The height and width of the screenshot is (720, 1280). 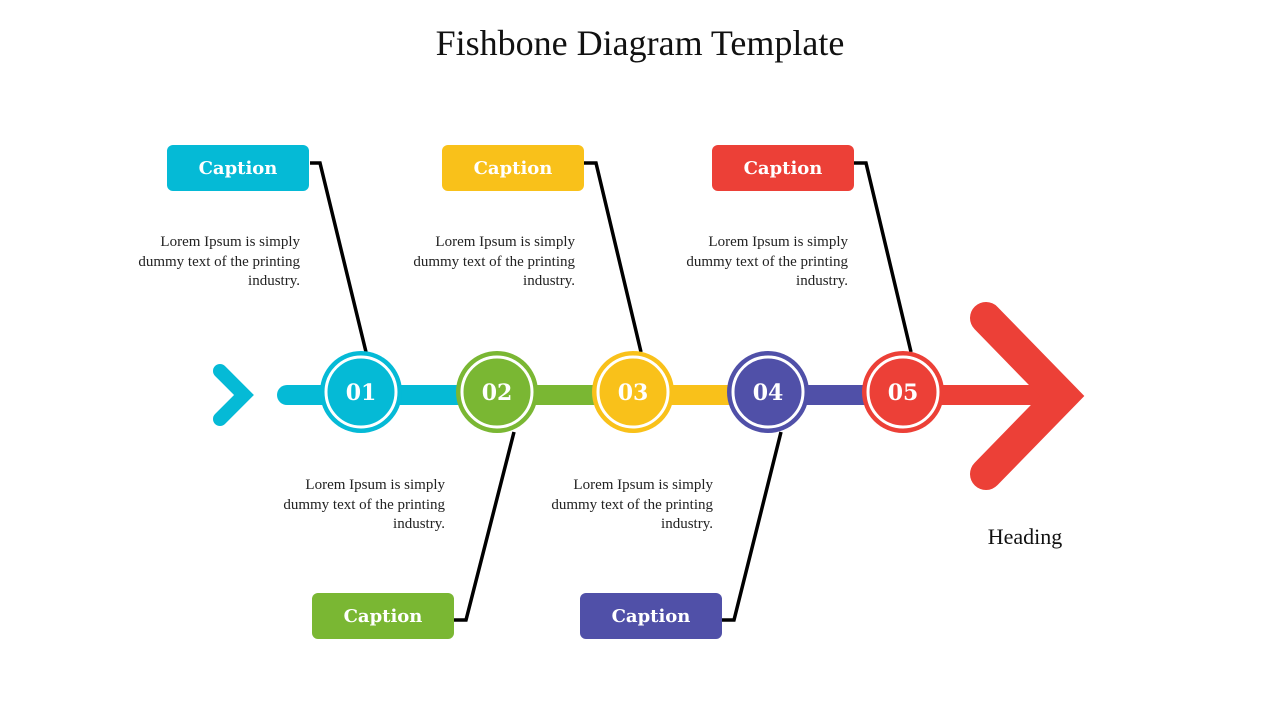 I want to click on node-label: 02, so click(x=497, y=393).